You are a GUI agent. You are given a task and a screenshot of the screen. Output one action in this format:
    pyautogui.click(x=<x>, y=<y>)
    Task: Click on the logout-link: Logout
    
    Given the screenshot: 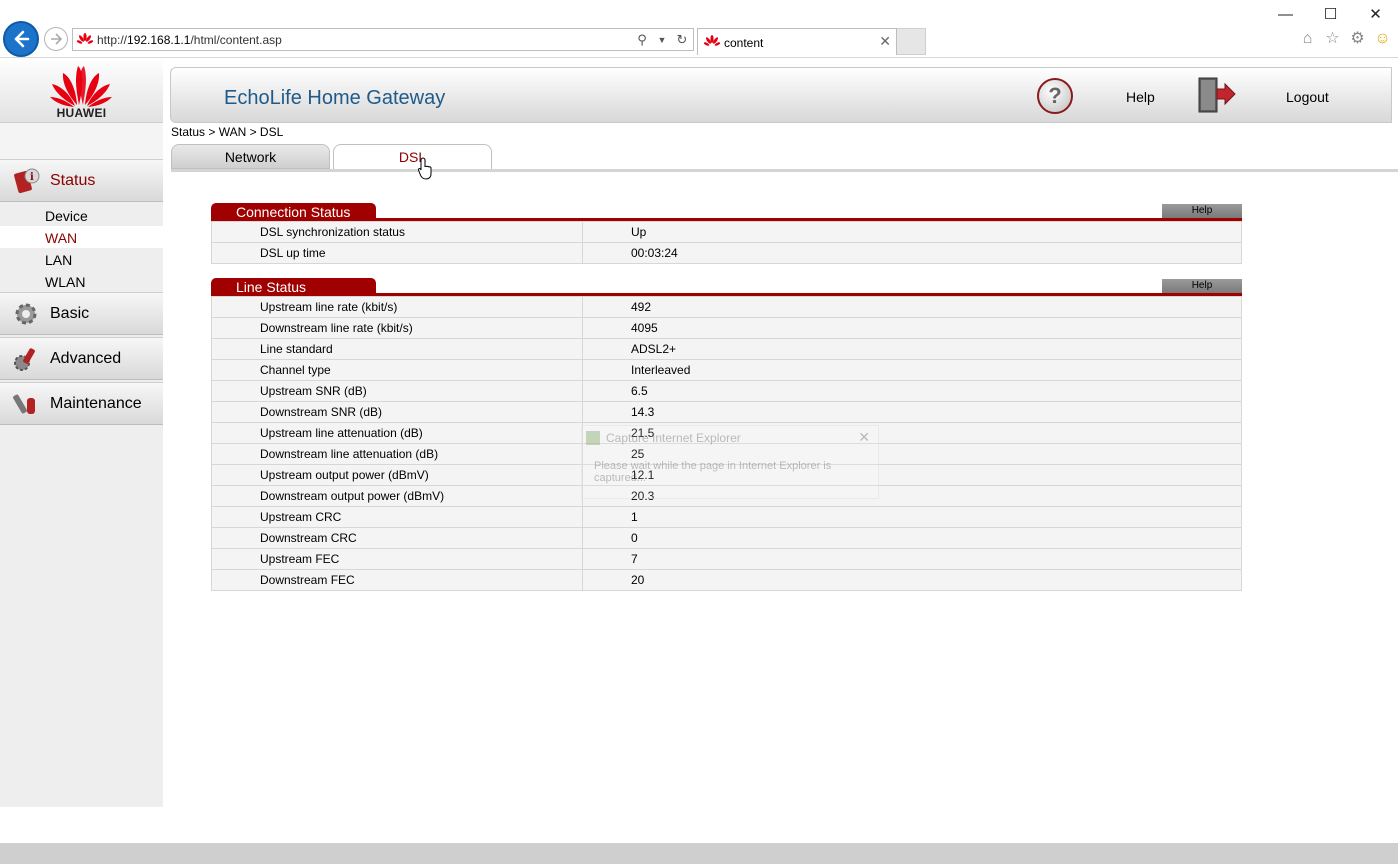 What is the action you would take?
    pyautogui.click(x=1307, y=97)
    